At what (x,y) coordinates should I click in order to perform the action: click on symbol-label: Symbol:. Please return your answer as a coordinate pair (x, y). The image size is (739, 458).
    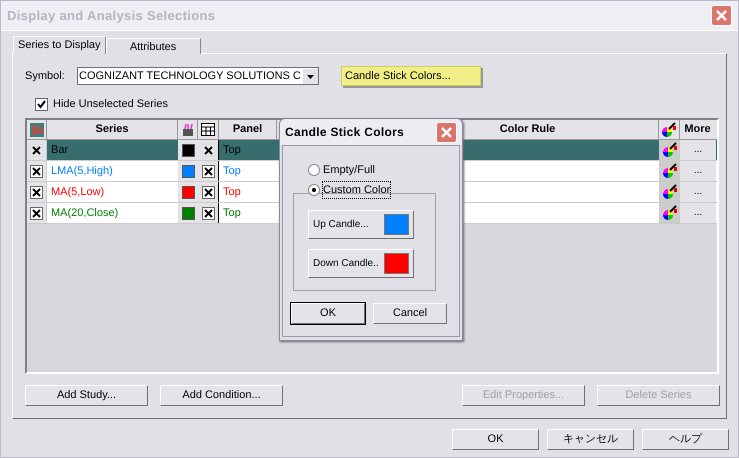
    Looking at the image, I should click on (45, 76).